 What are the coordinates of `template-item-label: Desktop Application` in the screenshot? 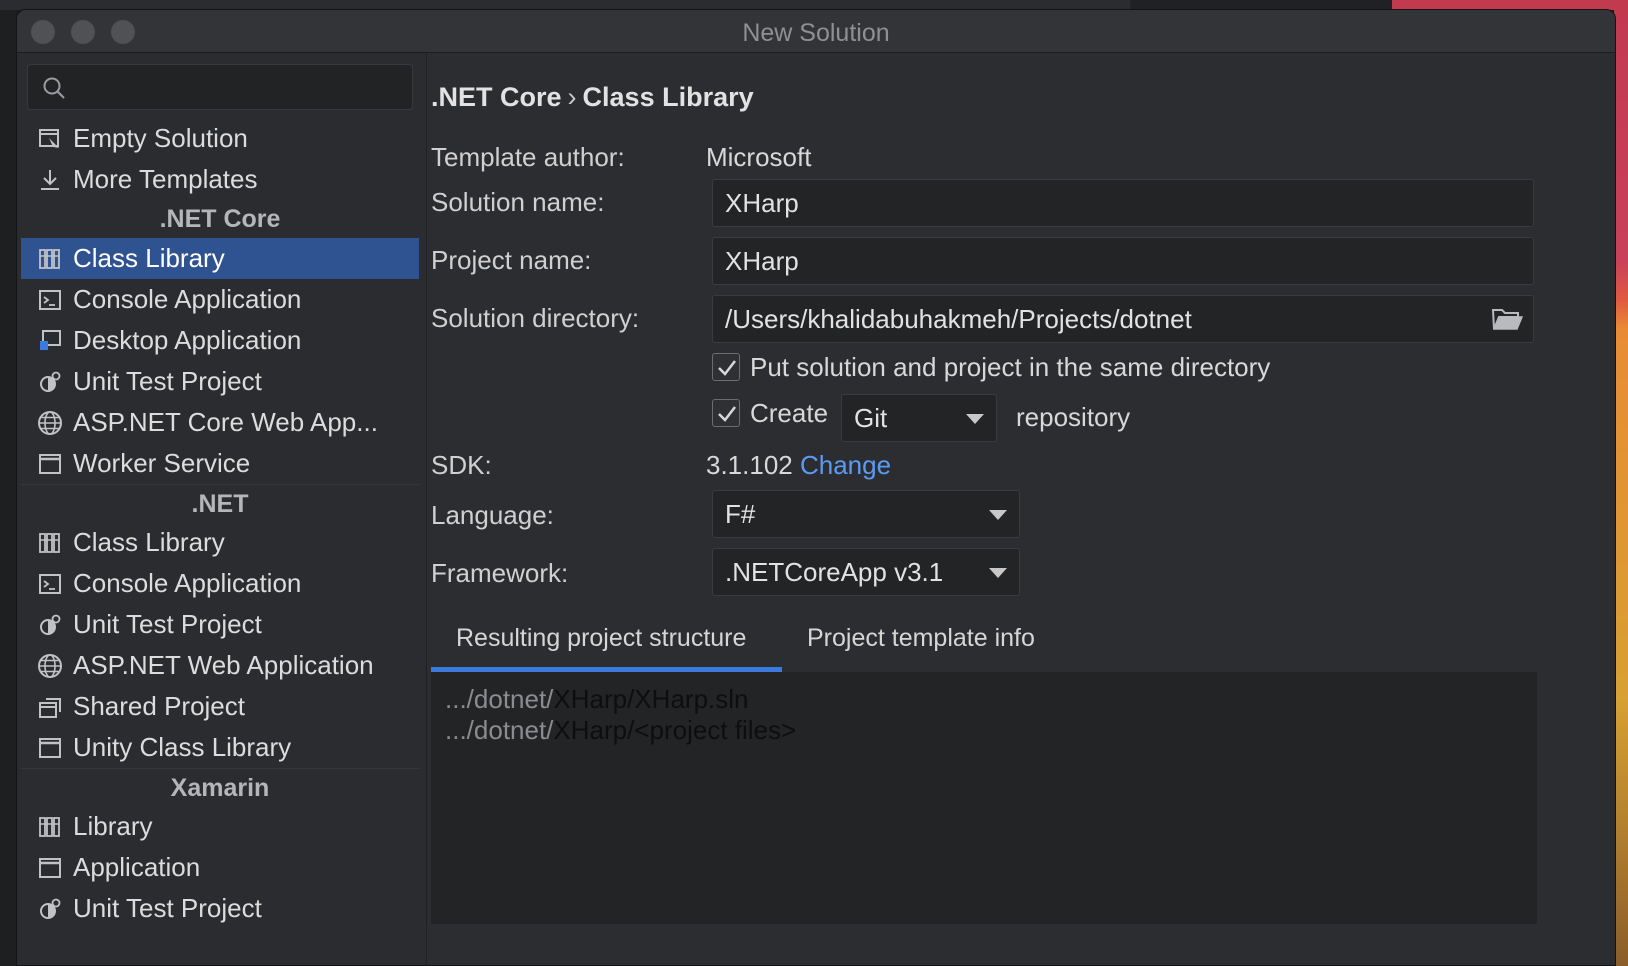 It's located at (187, 340).